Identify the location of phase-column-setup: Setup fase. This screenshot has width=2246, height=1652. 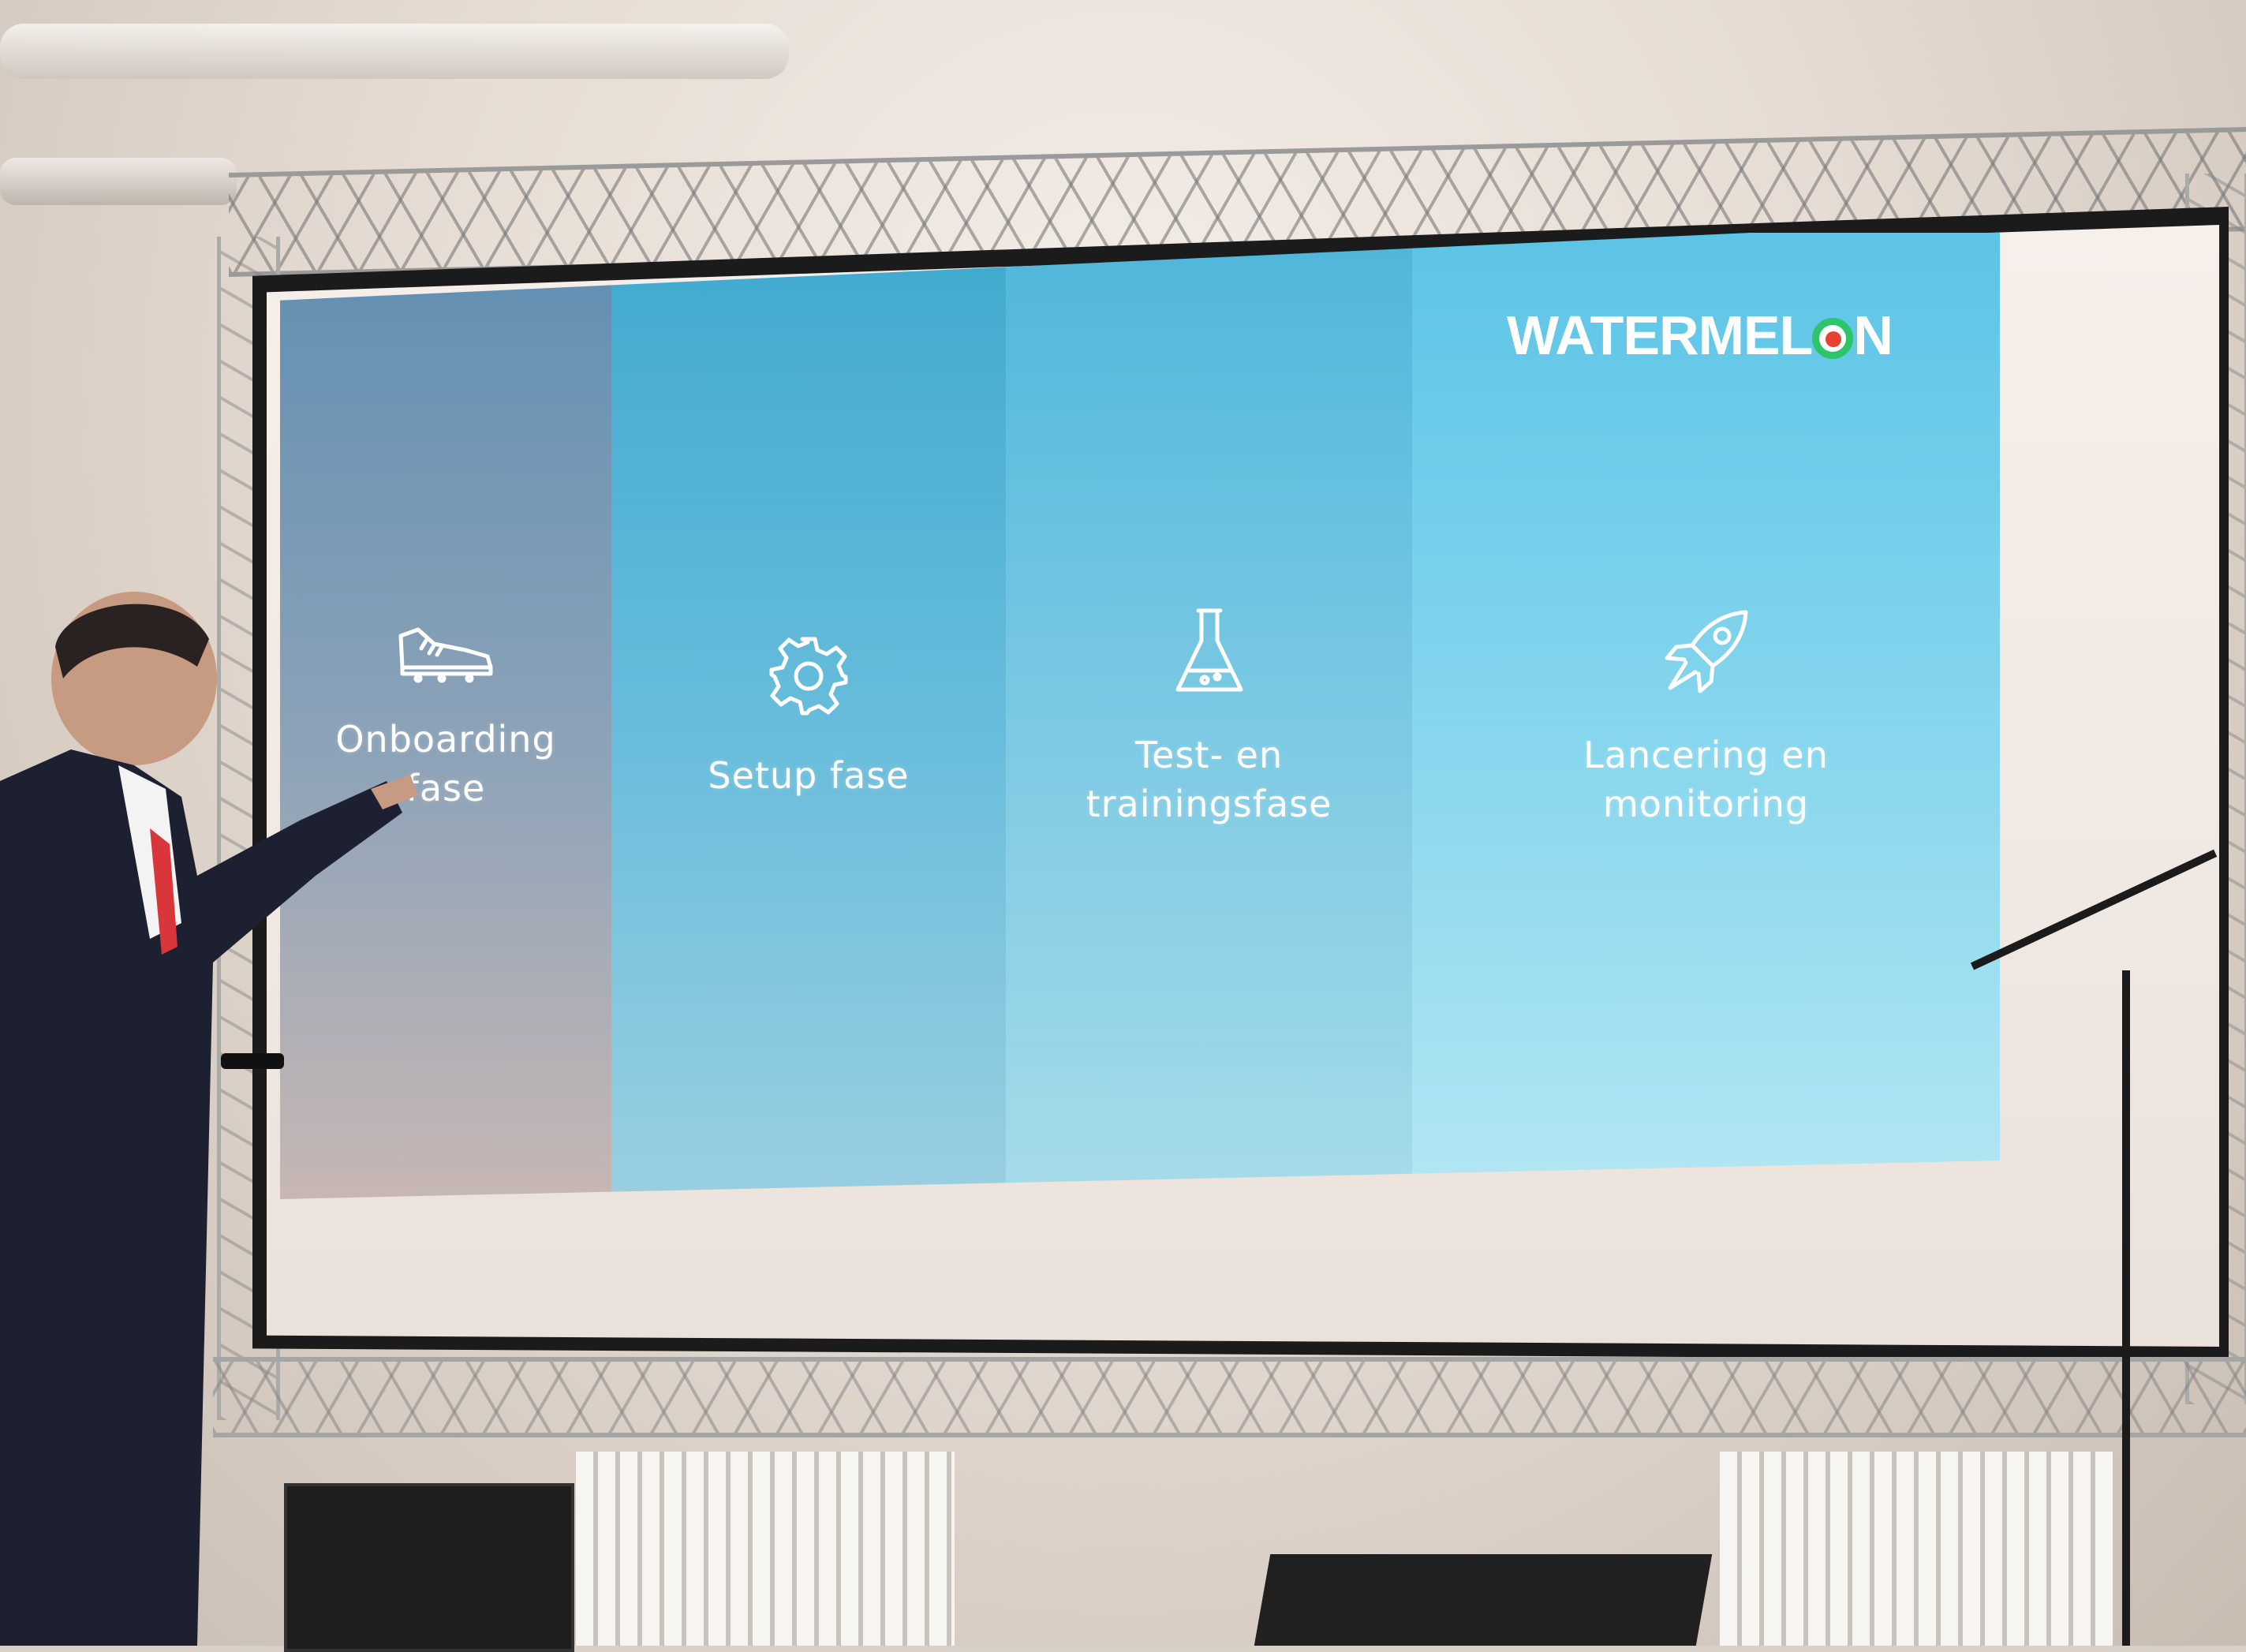
(808, 716).